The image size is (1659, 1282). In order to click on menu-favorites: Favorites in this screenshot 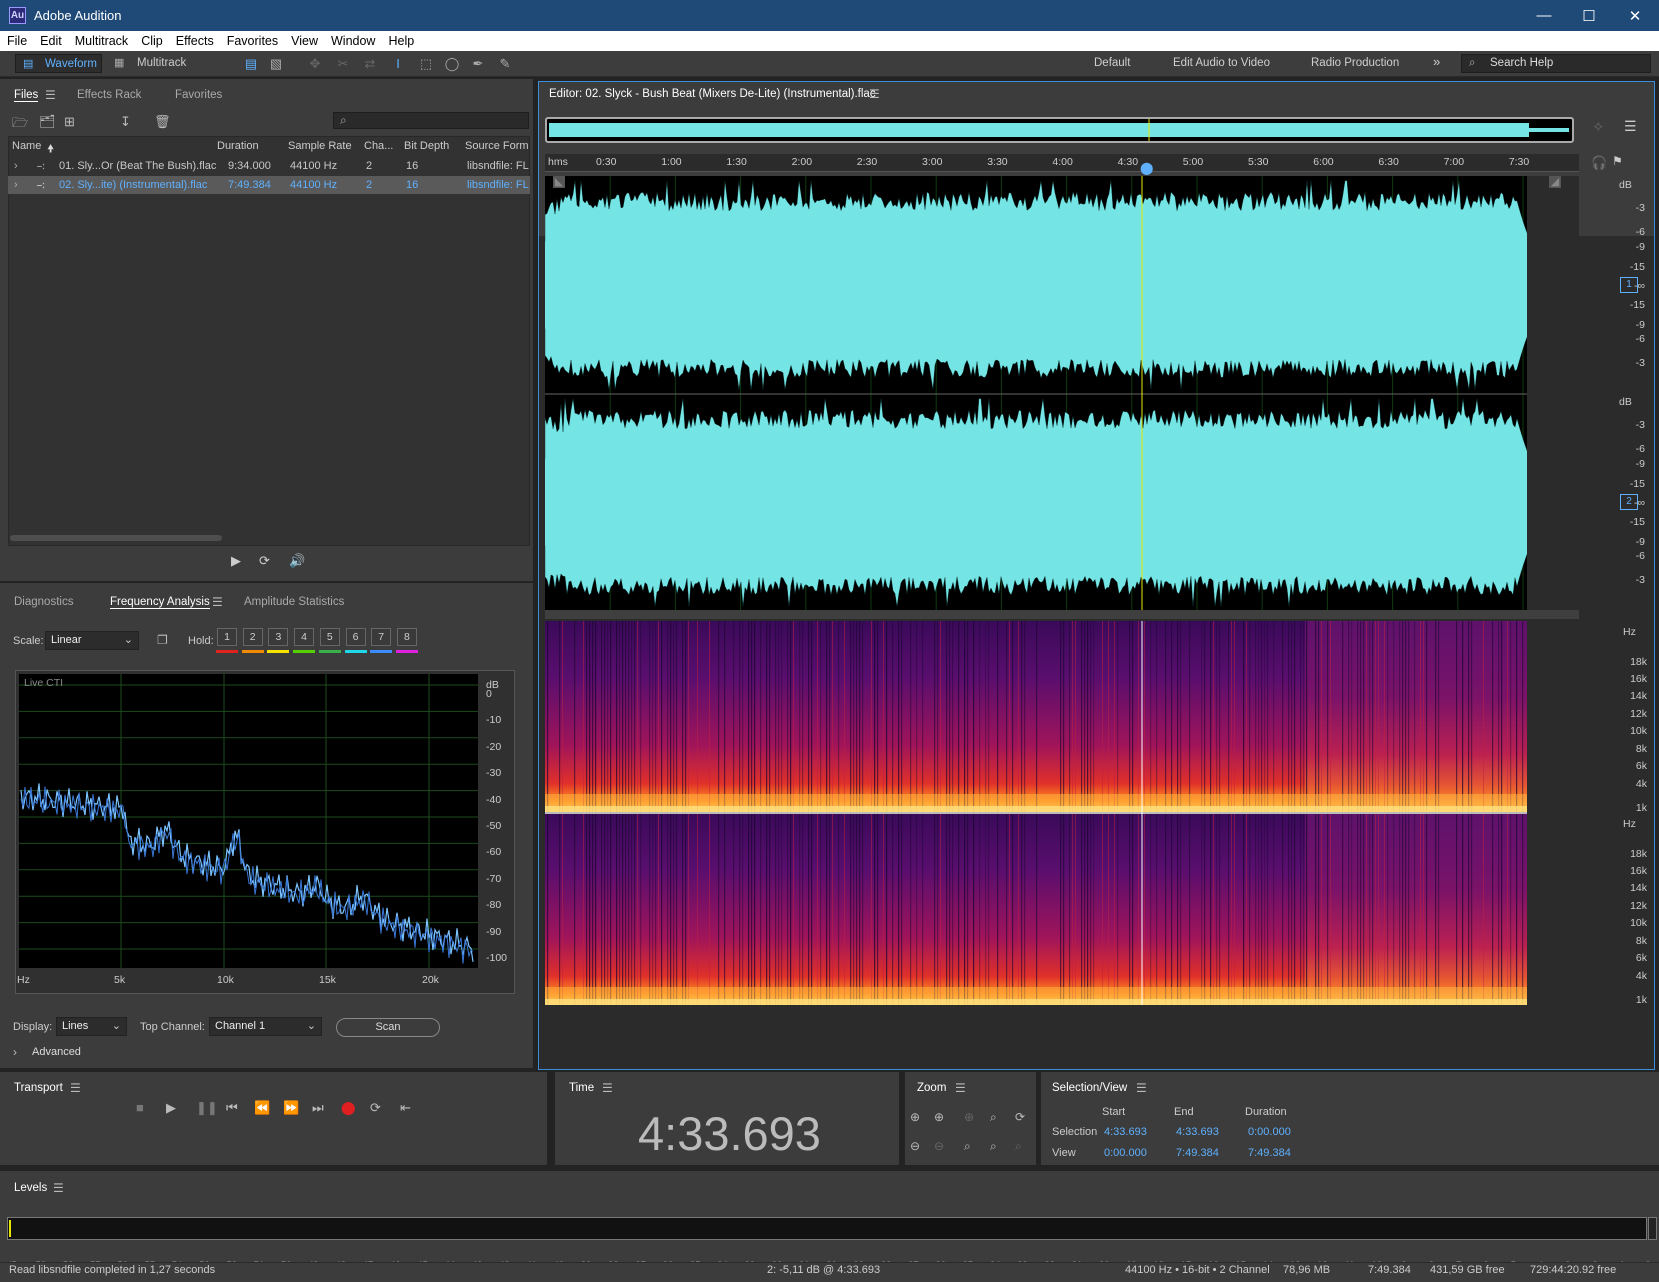, I will do `click(252, 41)`.